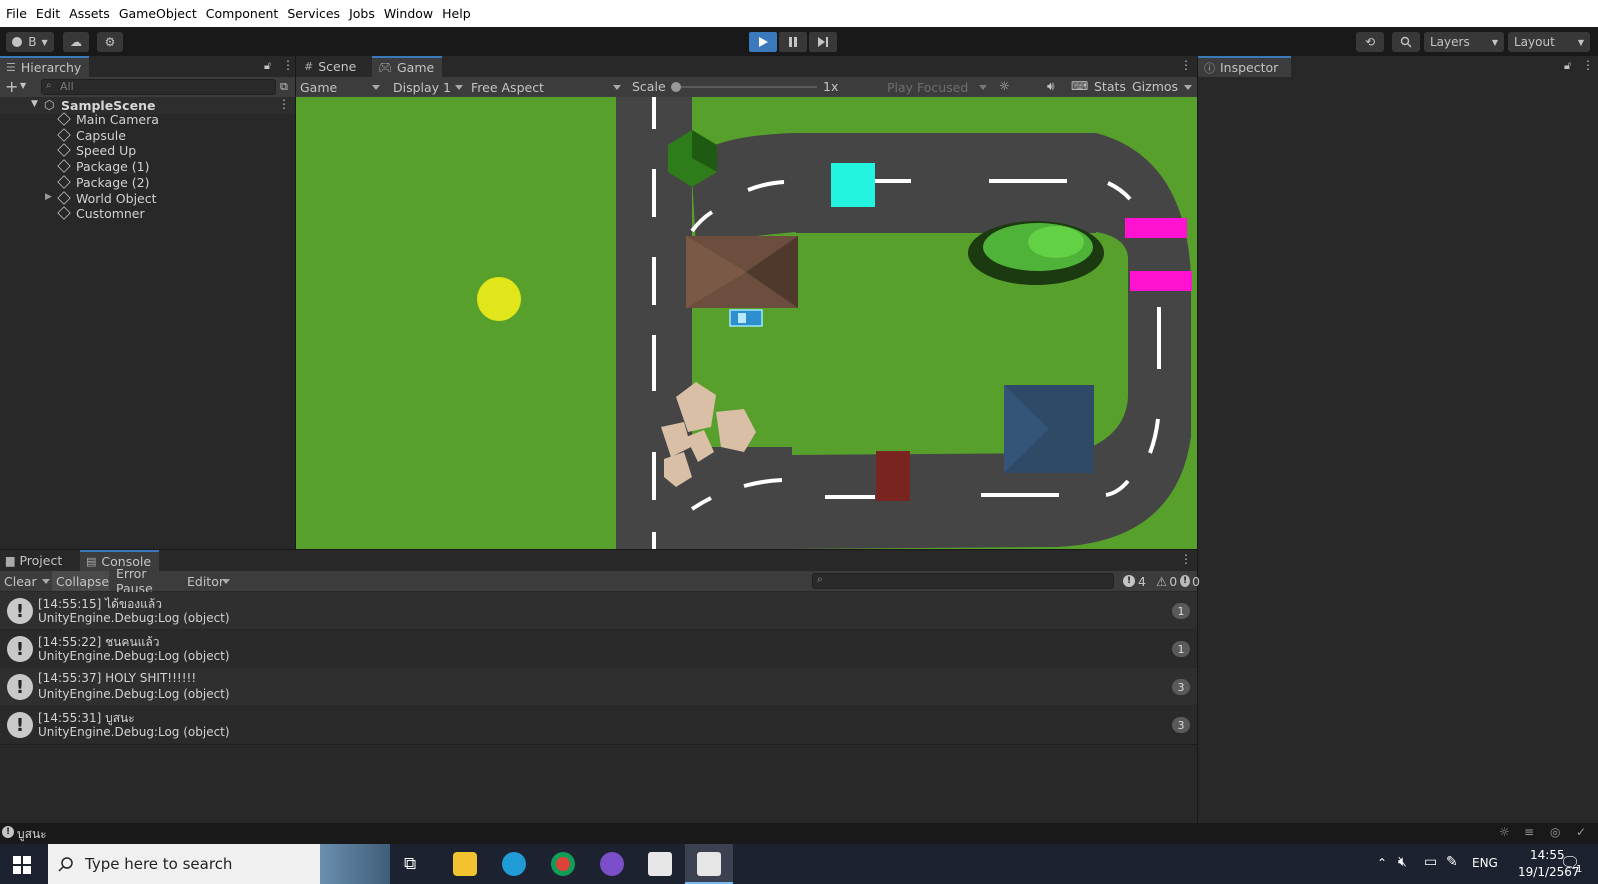 The height and width of the screenshot is (884, 1598). What do you see at coordinates (209, 581) in the screenshot?
I see `editor-dropdown: Editor` at bounding box center [209, 581].